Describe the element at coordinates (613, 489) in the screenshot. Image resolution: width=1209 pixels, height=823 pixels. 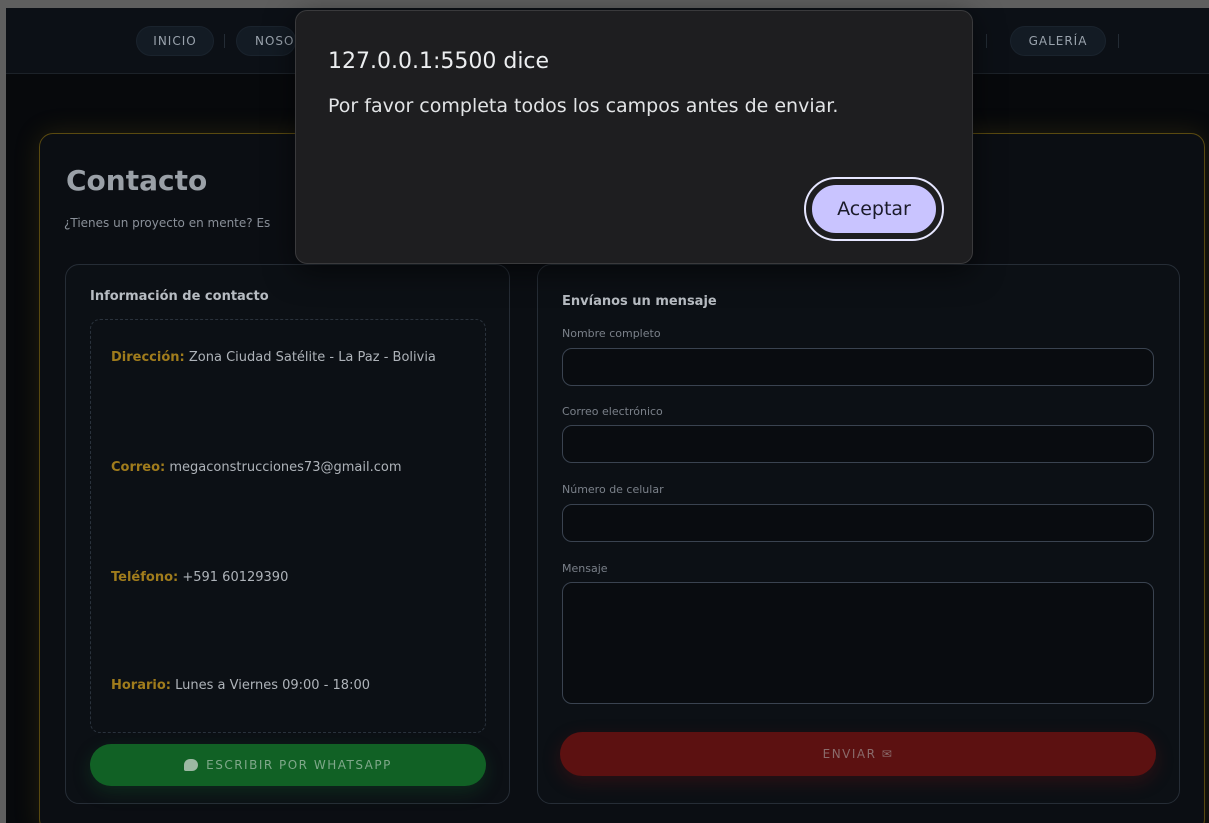
I see `phone-field-label: Número de celular` at that location.